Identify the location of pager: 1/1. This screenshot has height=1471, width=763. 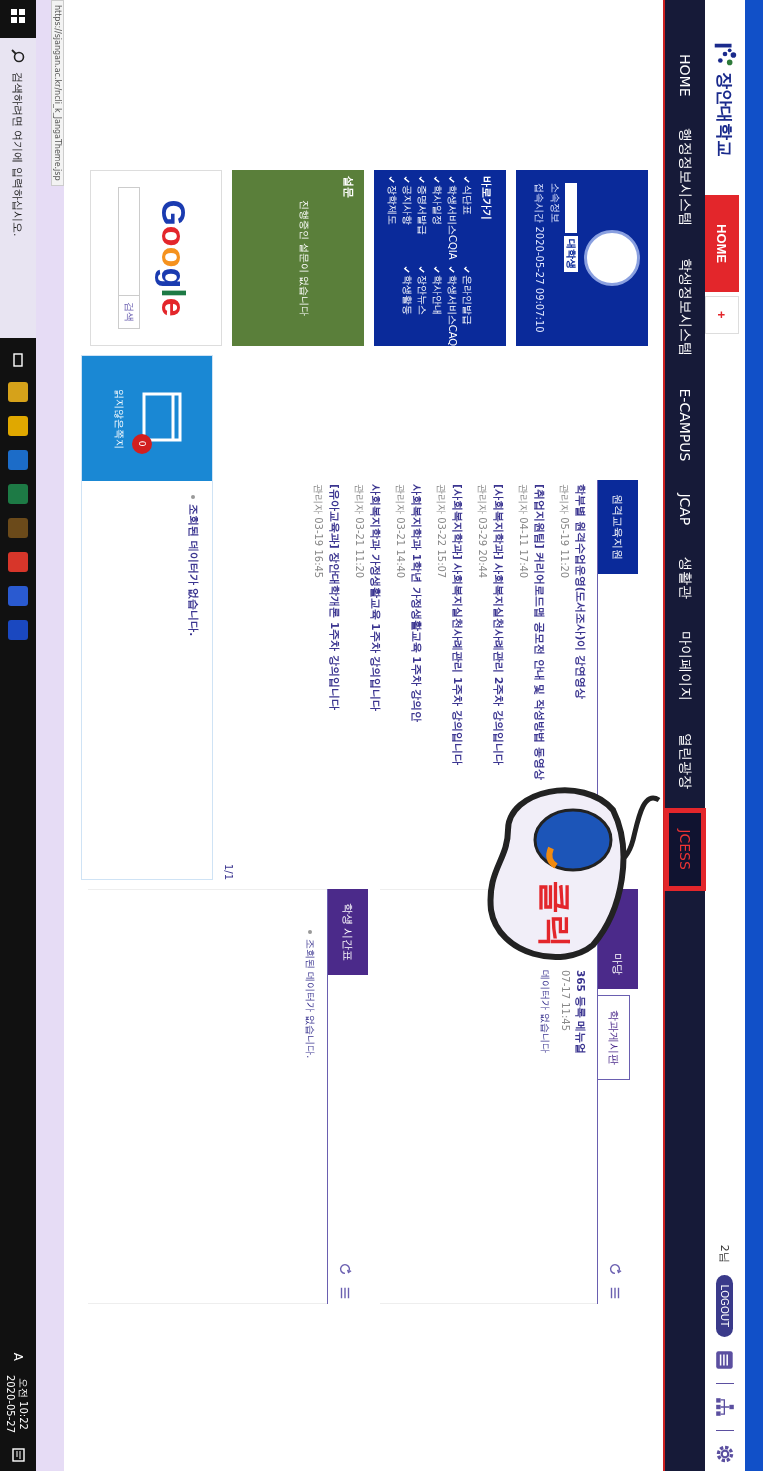
(228, 871).